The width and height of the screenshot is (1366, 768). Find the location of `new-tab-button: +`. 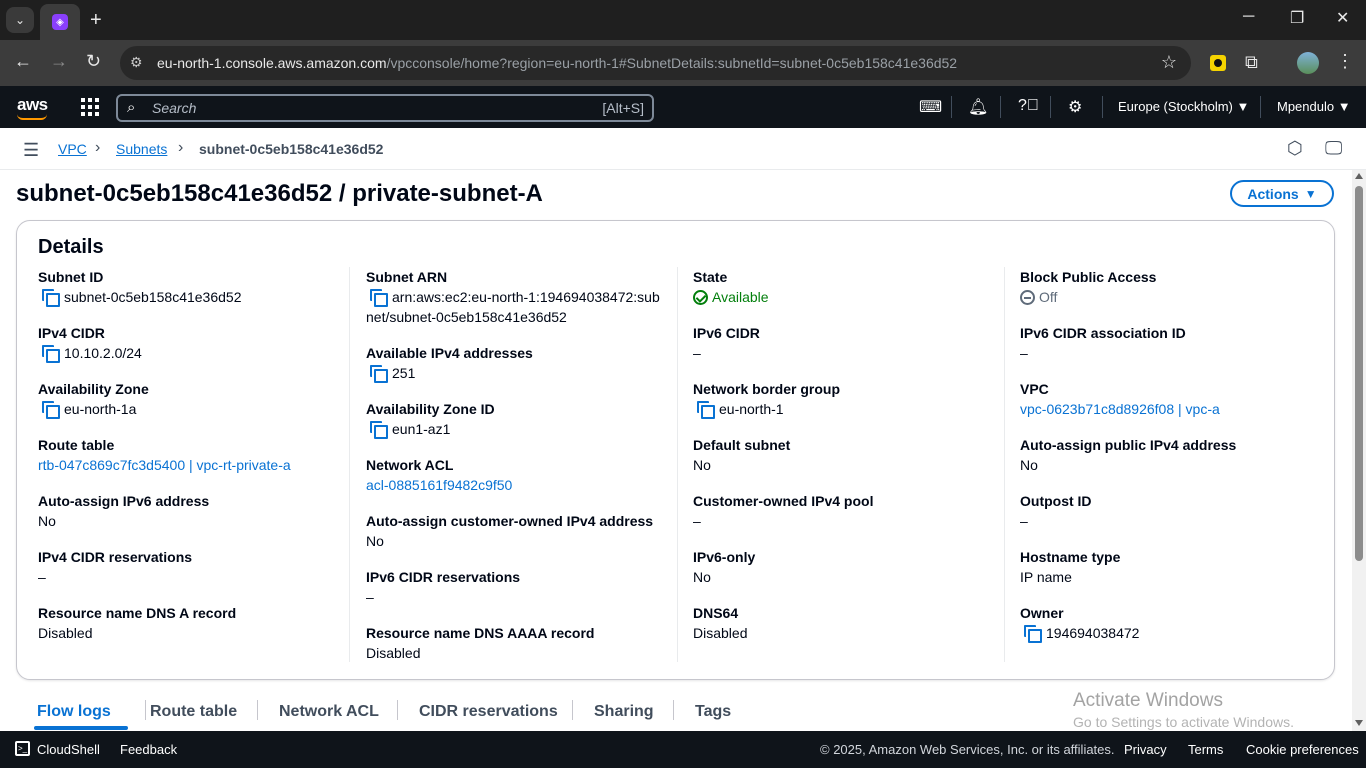

new-tab-button: + is located at coordinates (96, 20).